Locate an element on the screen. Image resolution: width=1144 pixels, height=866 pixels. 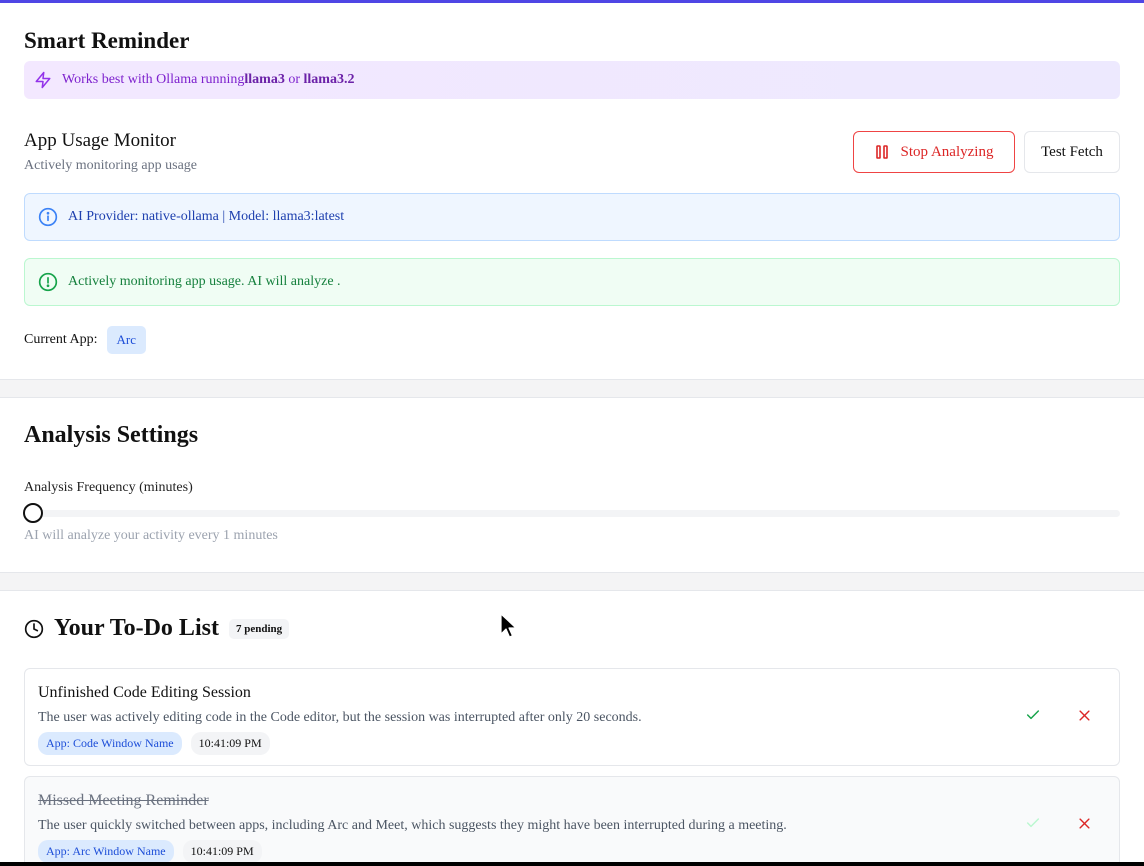
current-app-label: Current App: is located at coordinates (61, 339).